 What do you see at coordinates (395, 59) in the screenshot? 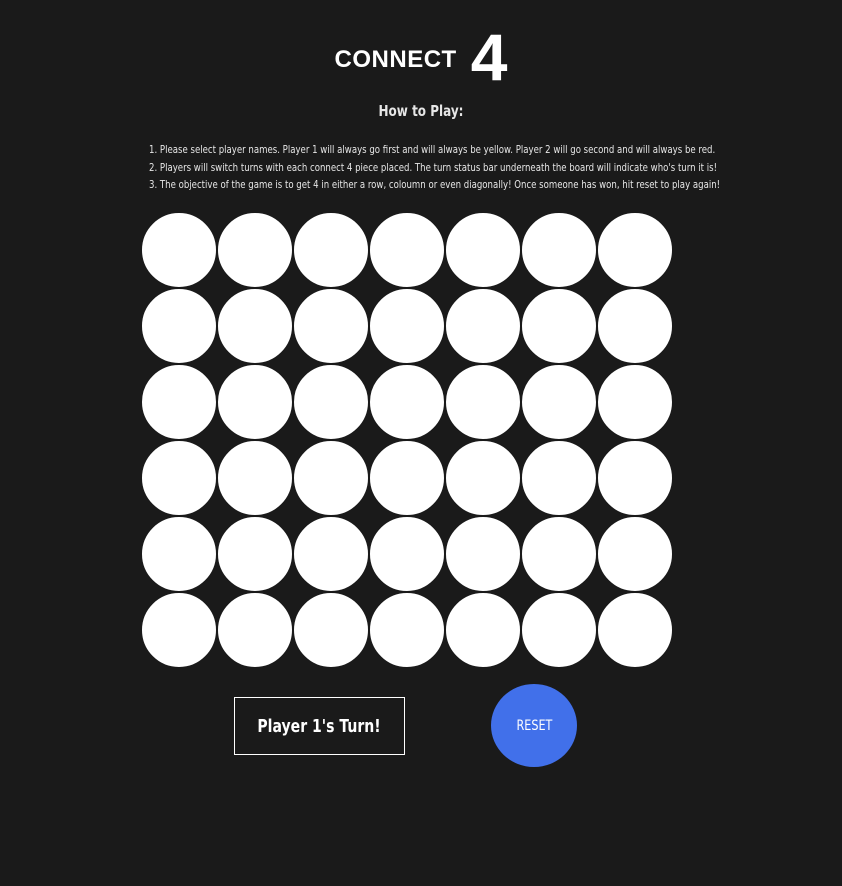
I see `title-word: CONNECT` at bounding box center [395, 59].